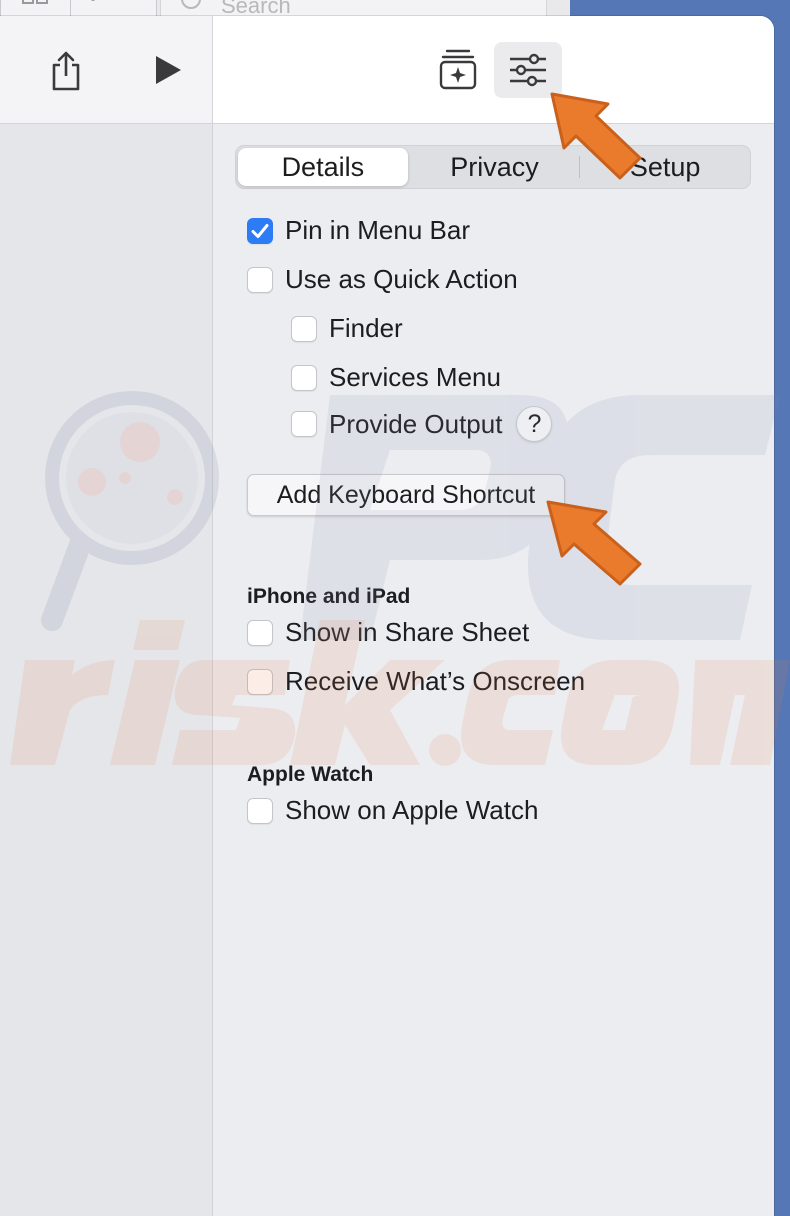 This screenshot has width=790, height=1216. Describe the element at coordinates (366, 328) in the screenshot. I see `option-label: Finder` at that location.